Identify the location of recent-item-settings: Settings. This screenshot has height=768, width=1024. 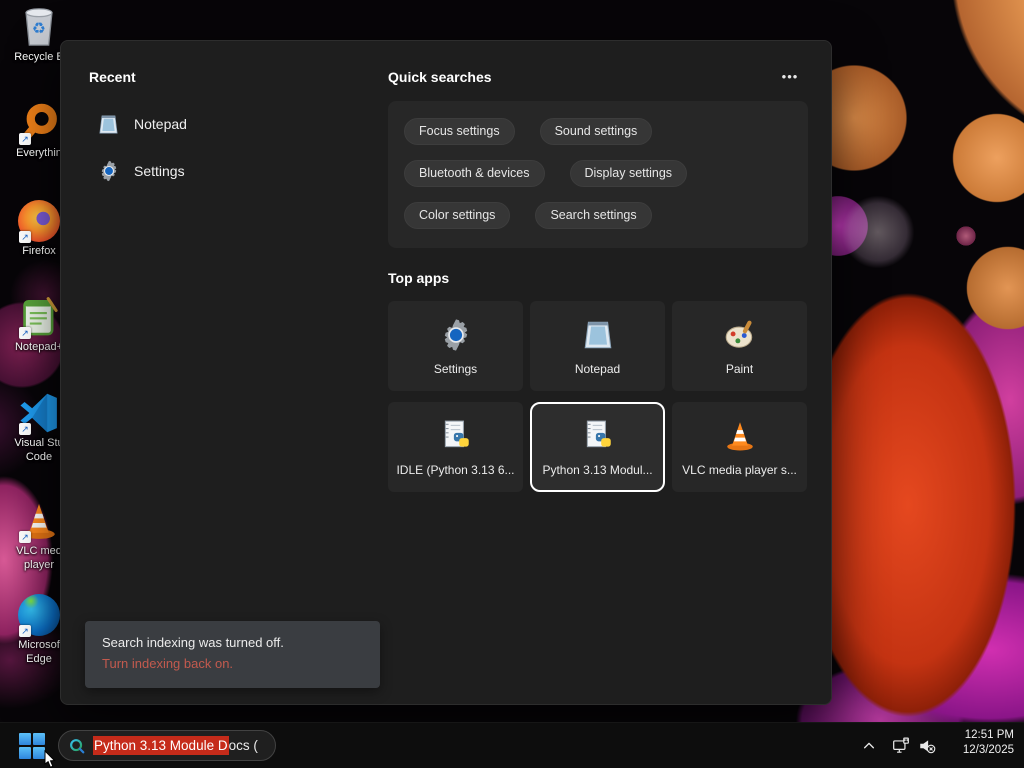
(211, 171).